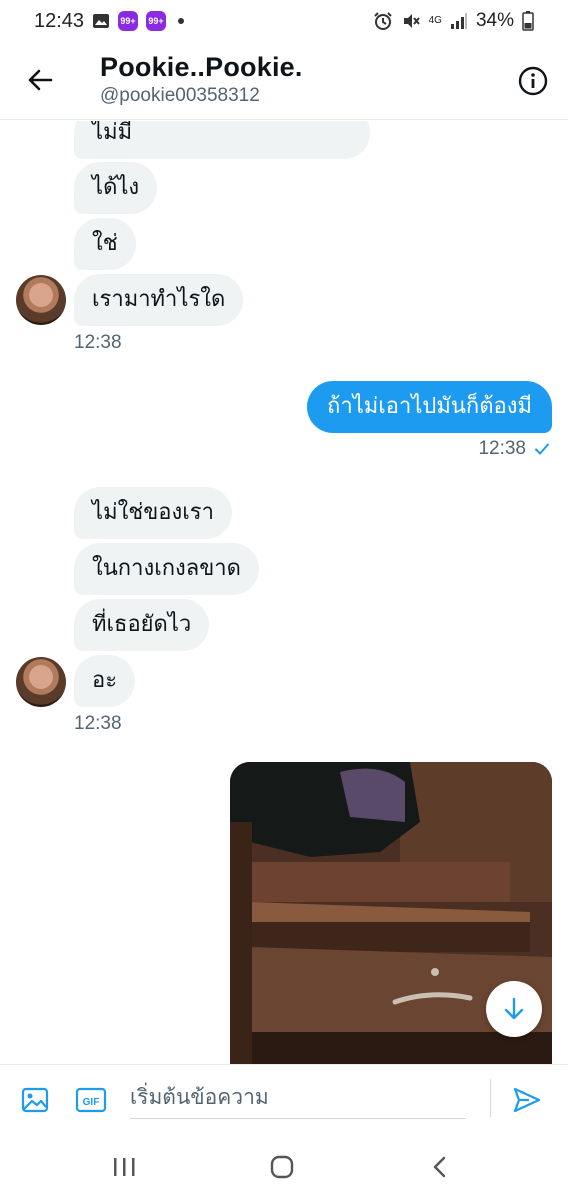 The image size is (568, 1200). I want to click on battery-icon, so click(528, 21).